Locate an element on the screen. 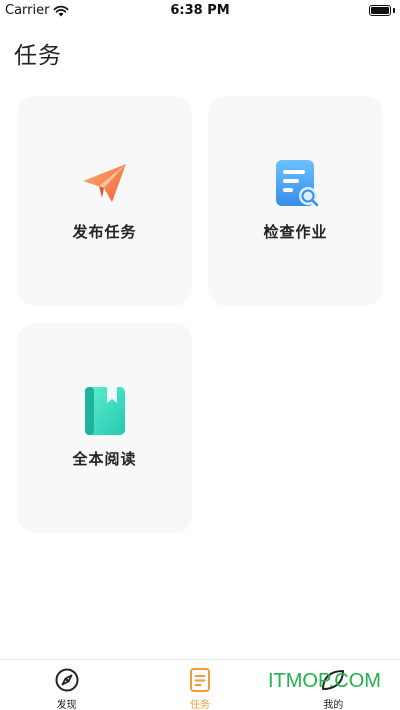  battery-tip is located at coordinates (394, 10).